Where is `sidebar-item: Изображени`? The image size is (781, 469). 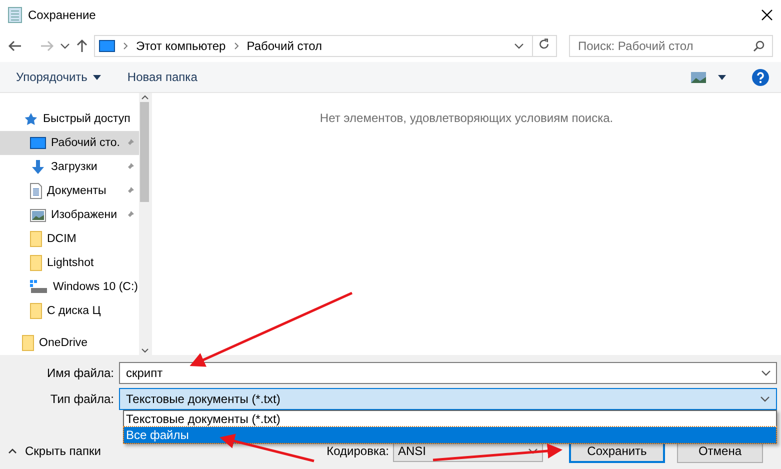
sidebar-item: Изображени is located at coordinates (69, 215).